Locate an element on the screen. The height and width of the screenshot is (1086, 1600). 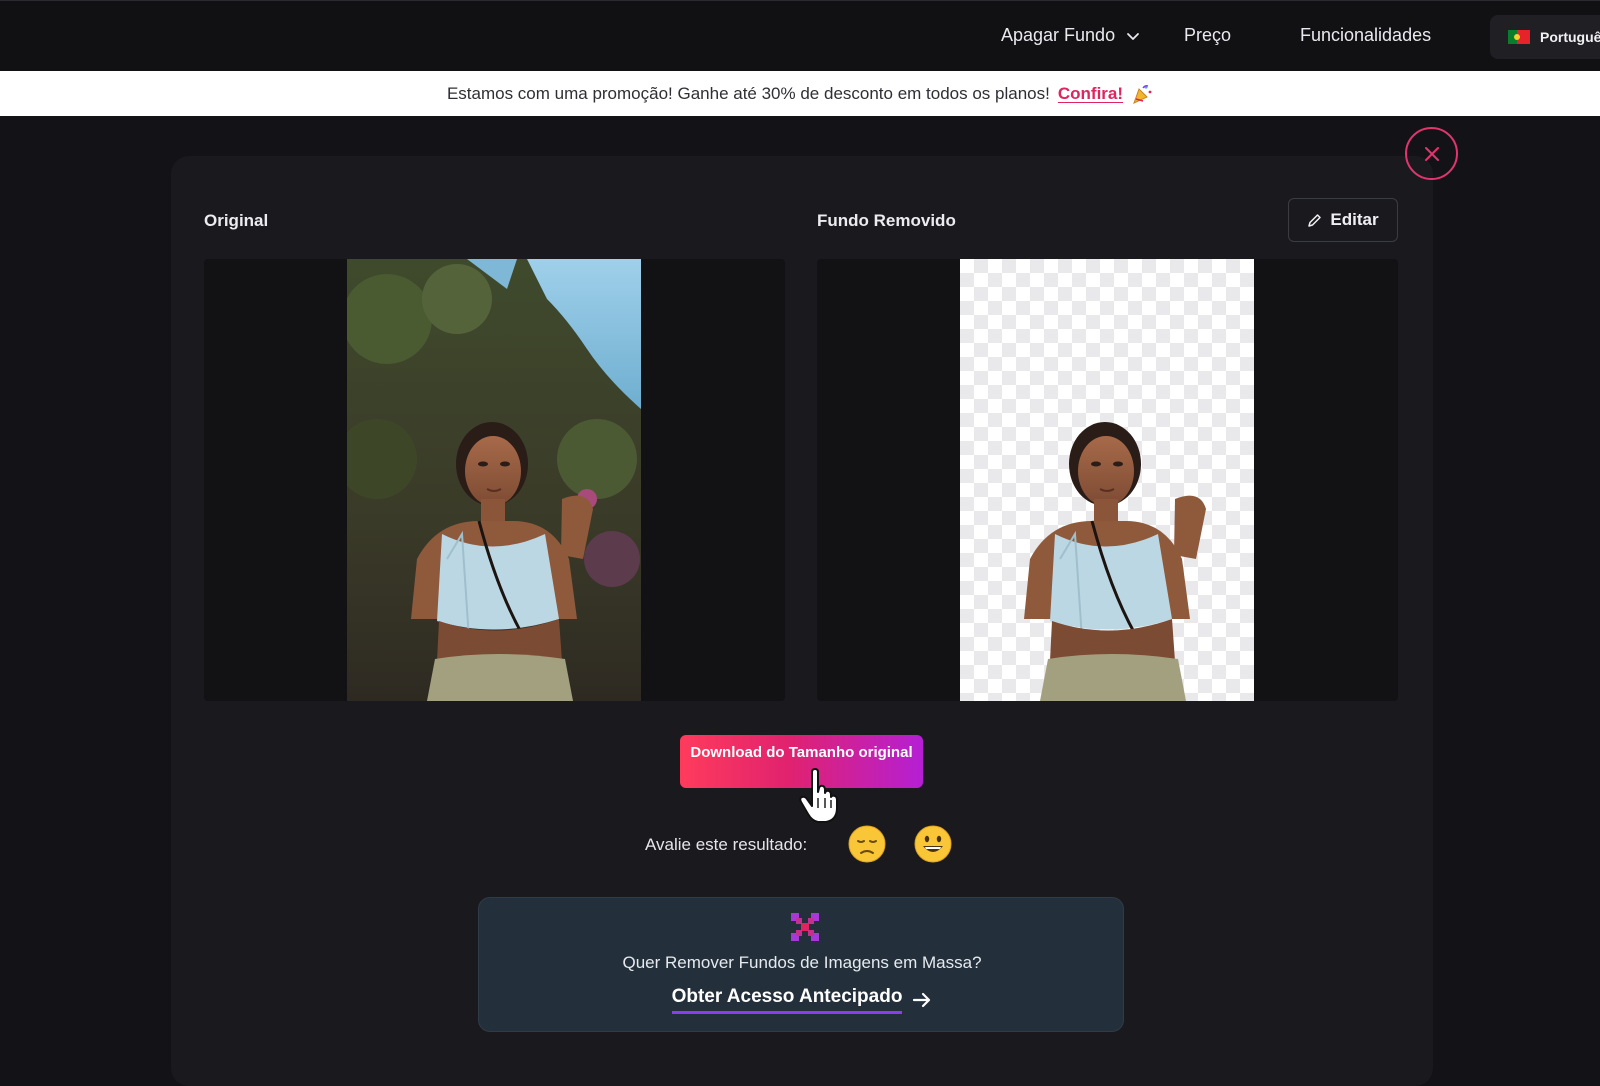
nav-item-features: Funcionalidades is located at coordinates (1365, 35).